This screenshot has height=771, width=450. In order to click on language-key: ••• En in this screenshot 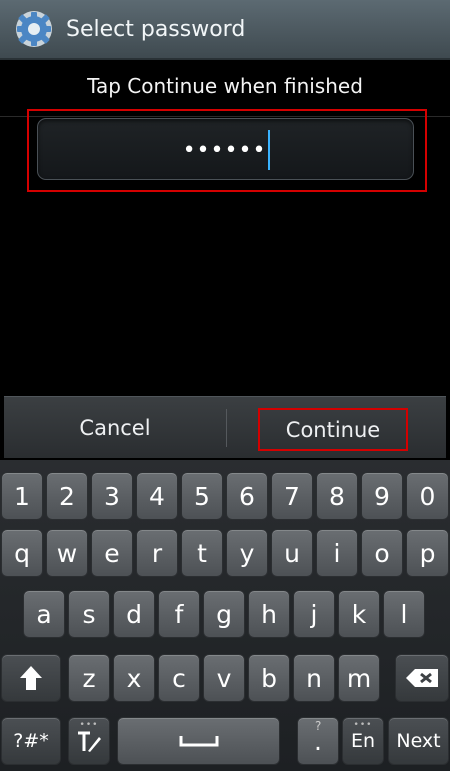, I will do `click(363, 741)`.